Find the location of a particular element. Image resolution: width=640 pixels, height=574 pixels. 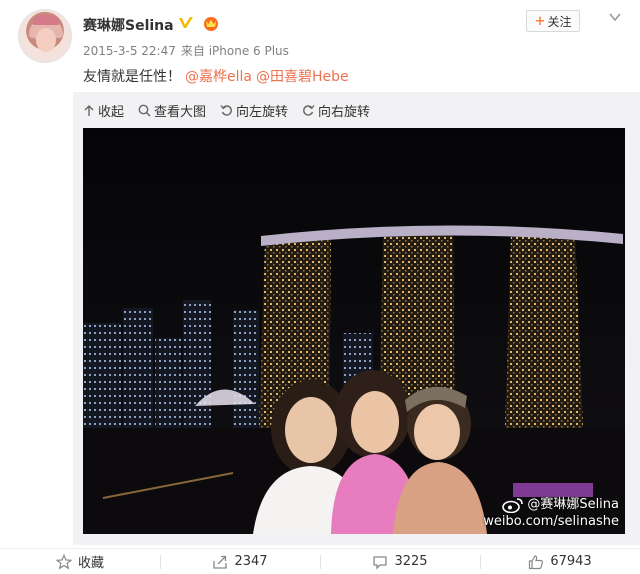

post-body: 友情就是任性！ is located at coordinates (132, 77).